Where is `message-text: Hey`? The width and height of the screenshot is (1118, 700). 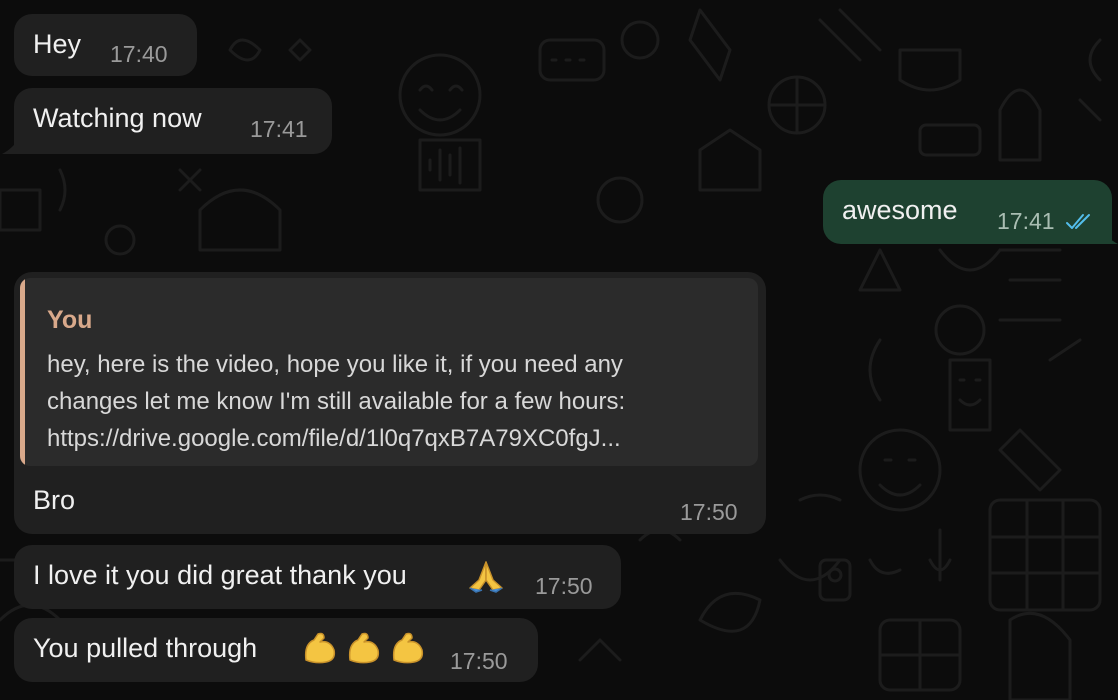
message-text: Hey is located at coordinates (57, 44).